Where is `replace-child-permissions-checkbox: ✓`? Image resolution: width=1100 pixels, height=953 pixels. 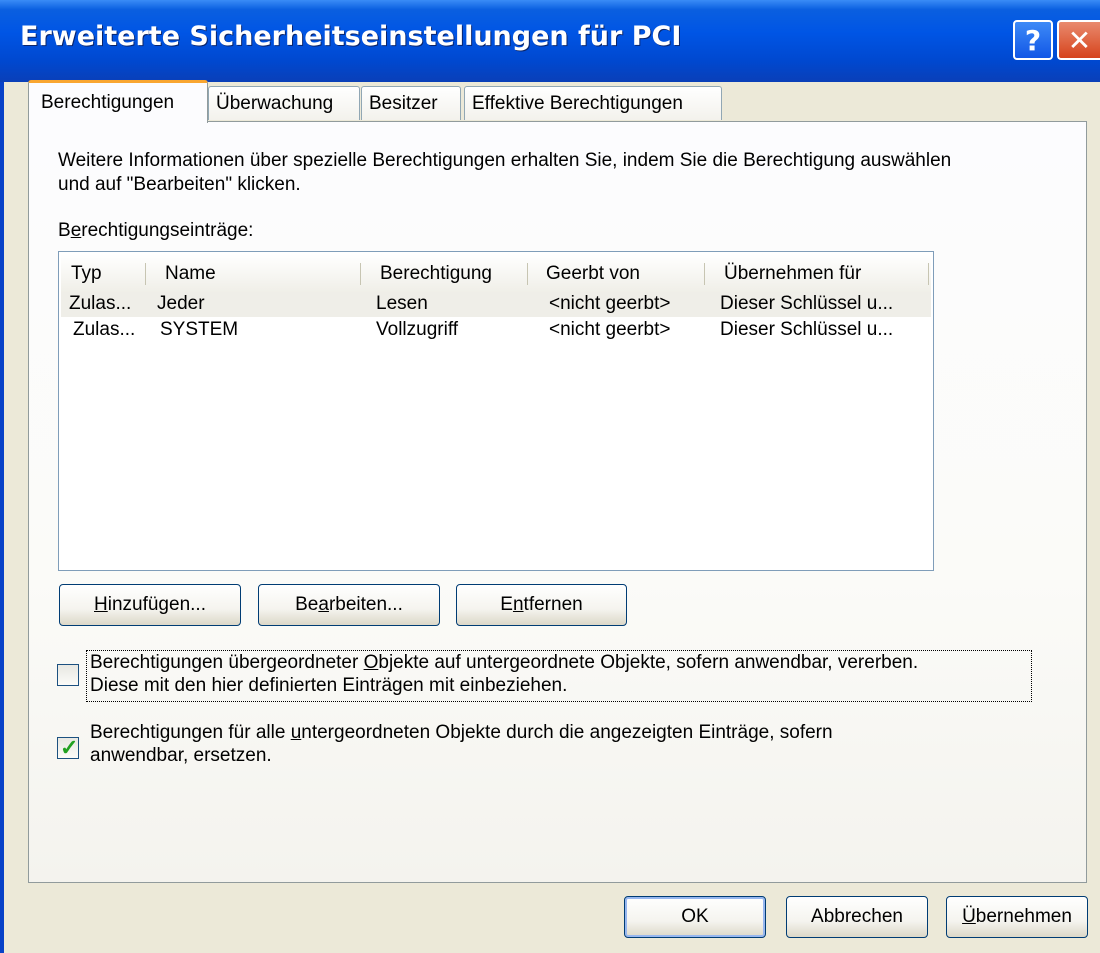
replace-child-permissions-checkbox: ✓ is located at coordinates (68, 747).